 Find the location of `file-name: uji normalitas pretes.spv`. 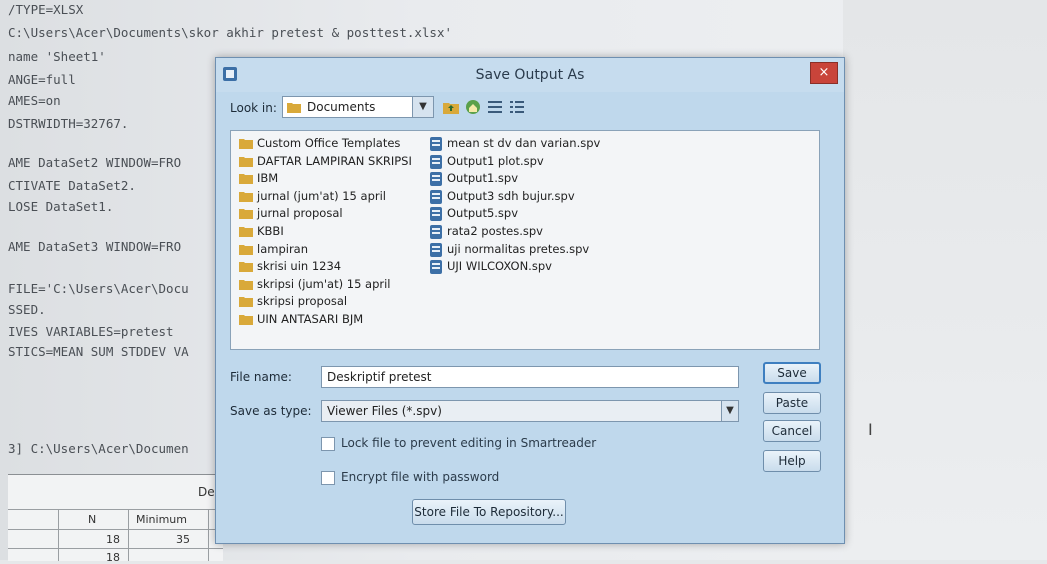

file-name: uji normalitas pretes.spv is located at coordinates (518, 248).